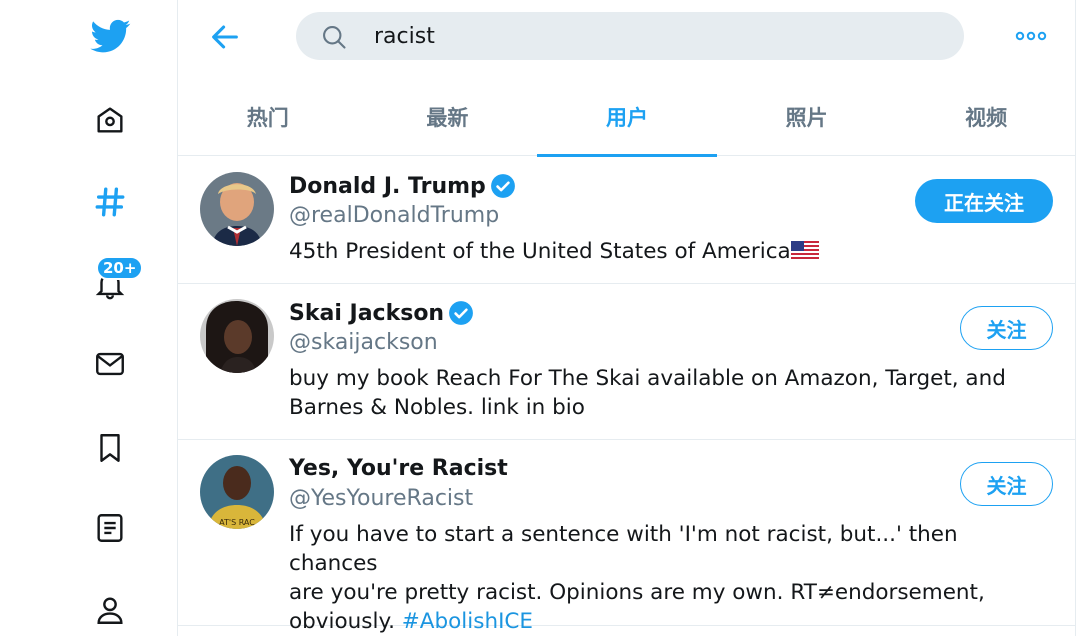 The width and height of the screenshot is (1080, 636). I want to click on search-tabs: 热门 最新 用户 照片 视频, so click(627, 117).